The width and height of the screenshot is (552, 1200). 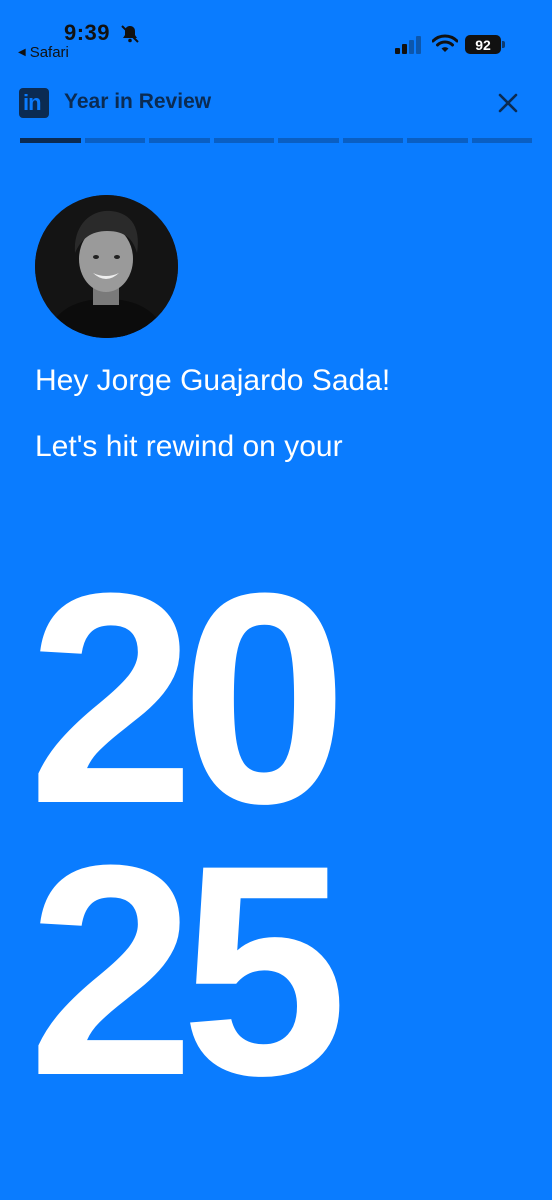 What do you see at coordinates (276, 33) in the screenshot?
I see `status-bar: 9:39 ◀ Safari 92` at bounding box center [276, 33].